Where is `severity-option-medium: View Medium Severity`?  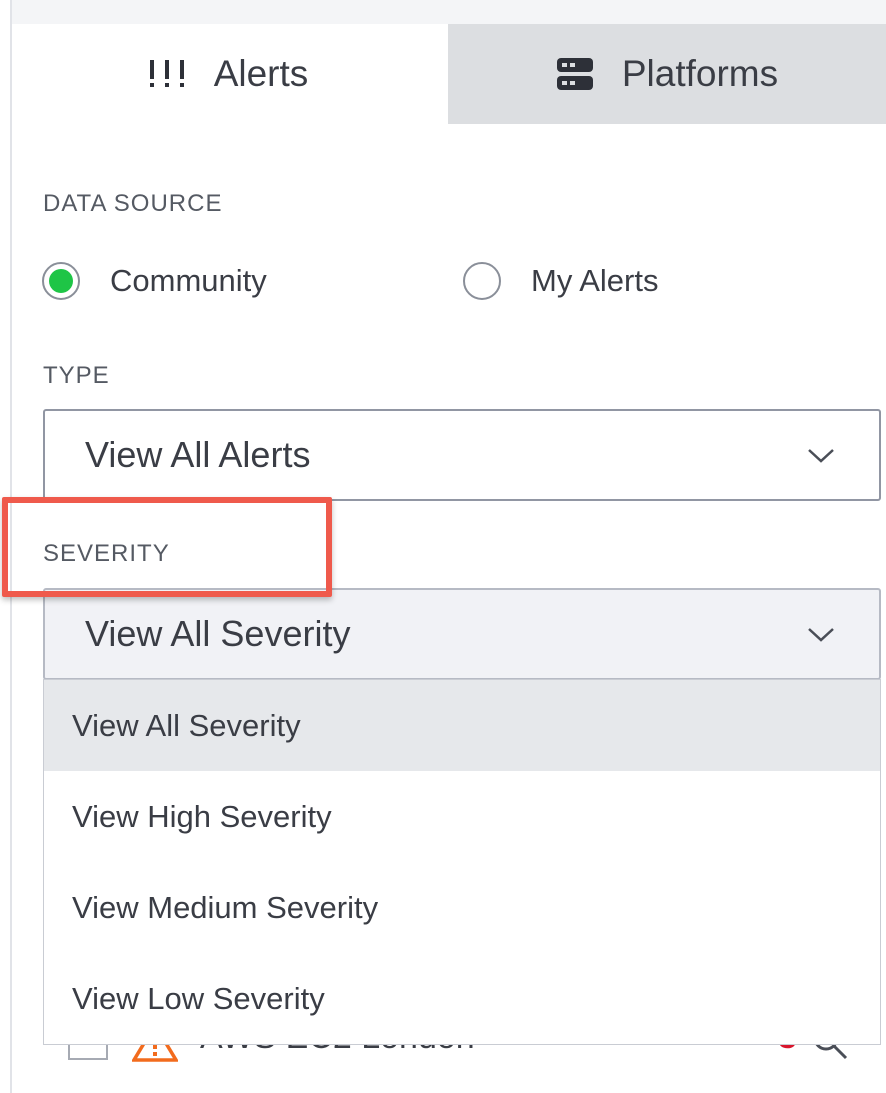
severity-option-medium: View Medium Severity is located at coordinates (462, 907).